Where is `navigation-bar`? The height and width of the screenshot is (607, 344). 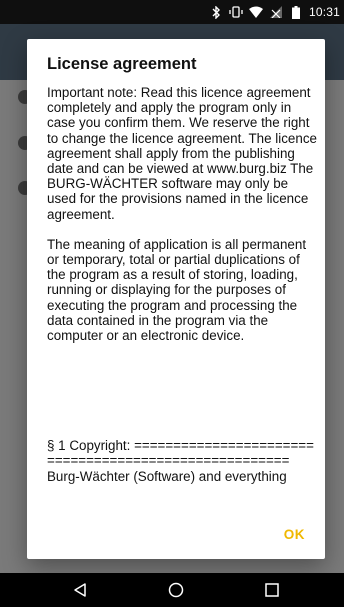 navigation-bar is located at coordinates (172, 590).